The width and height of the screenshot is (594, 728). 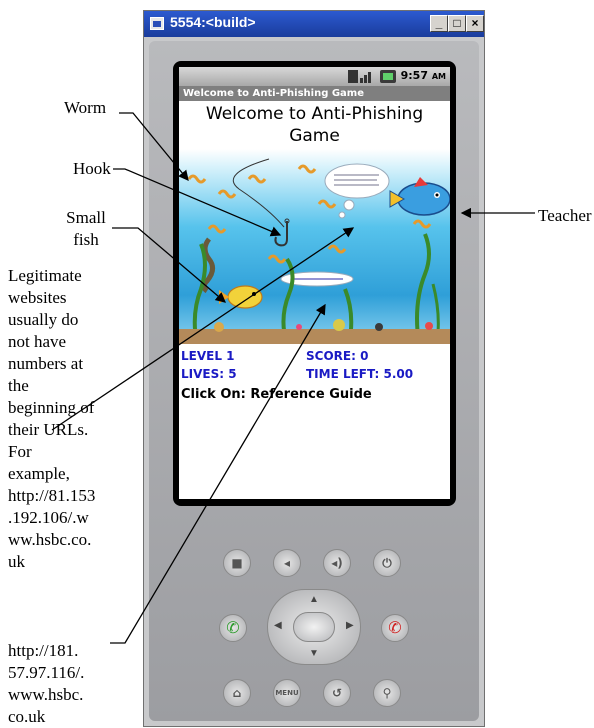 I want to click on hook-pointer, so click(x=197, y=202).